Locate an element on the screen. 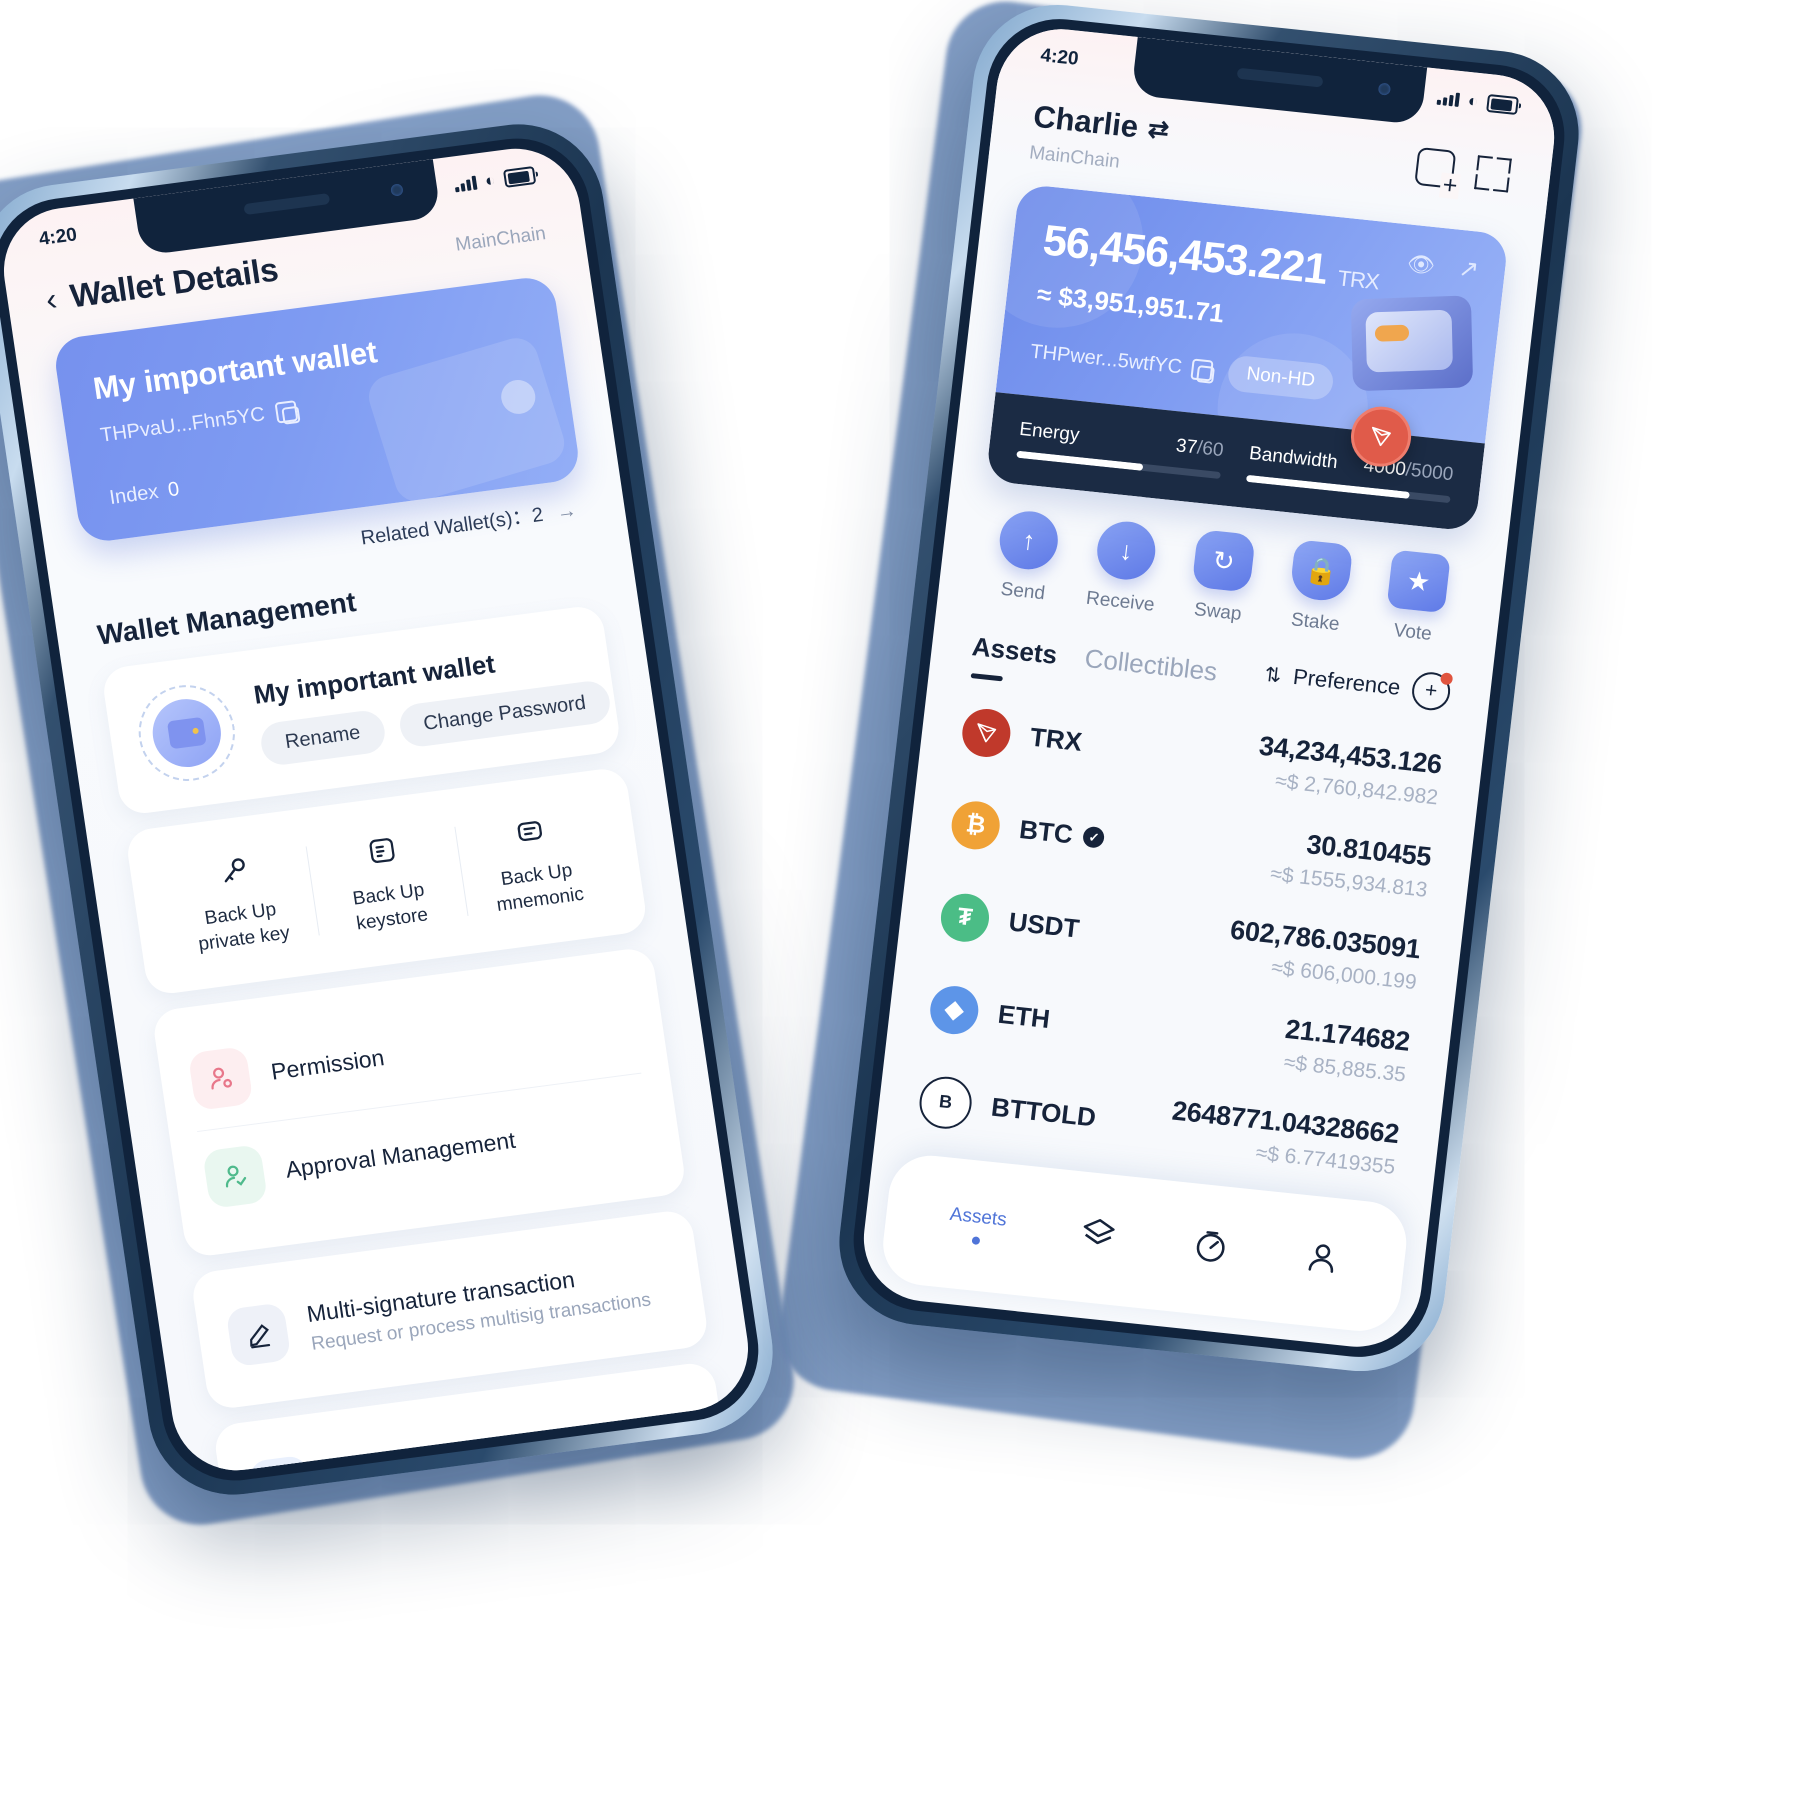  action-swap: ↻ Swap is located at coordinates (1222, 577).